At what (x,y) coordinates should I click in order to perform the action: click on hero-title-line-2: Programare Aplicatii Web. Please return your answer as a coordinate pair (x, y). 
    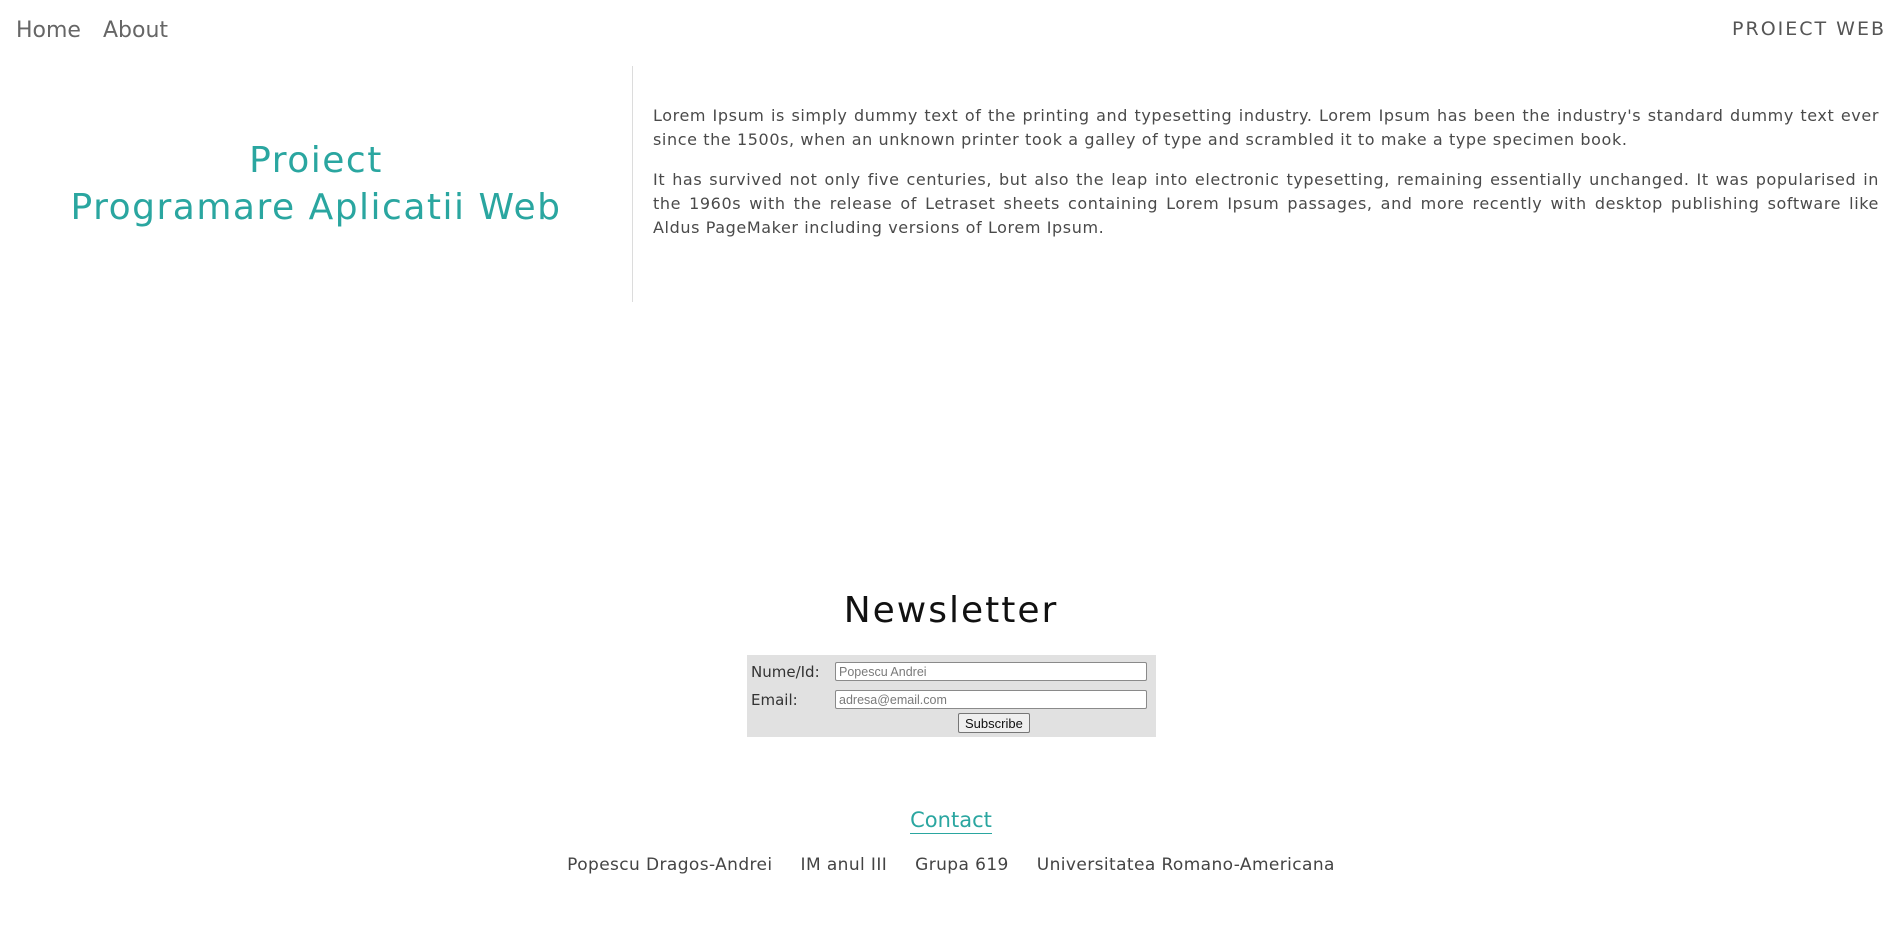
    Looking at the image, I should click on (316, 207).